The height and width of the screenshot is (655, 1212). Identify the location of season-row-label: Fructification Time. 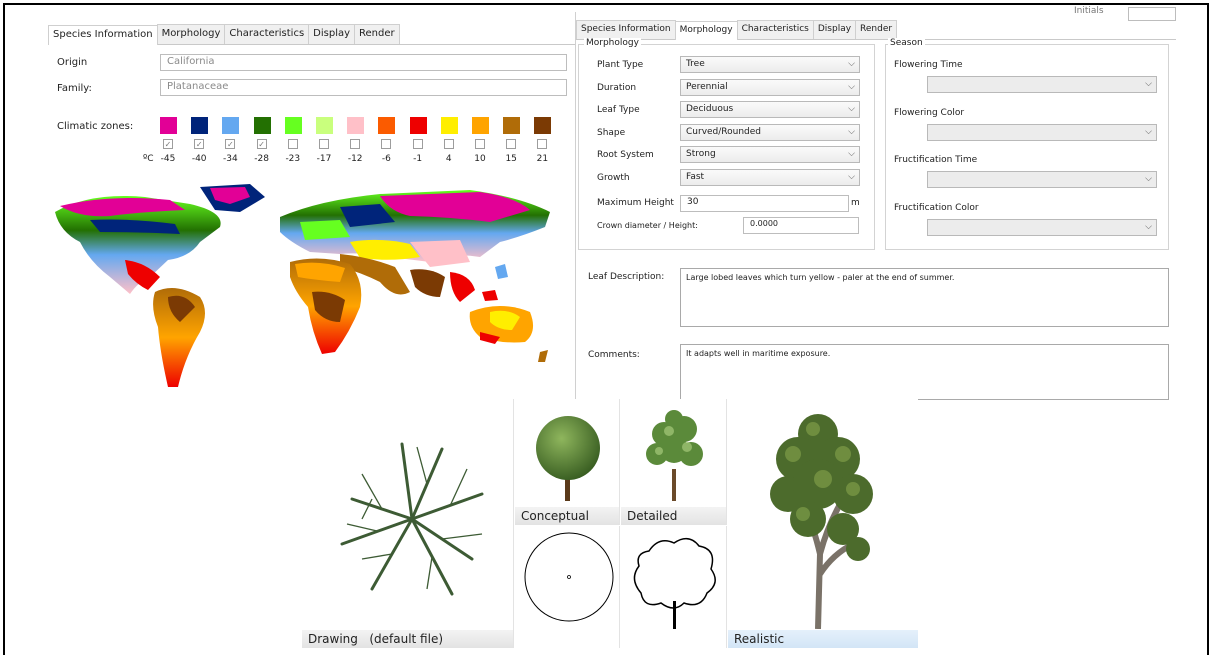
(936, 160).